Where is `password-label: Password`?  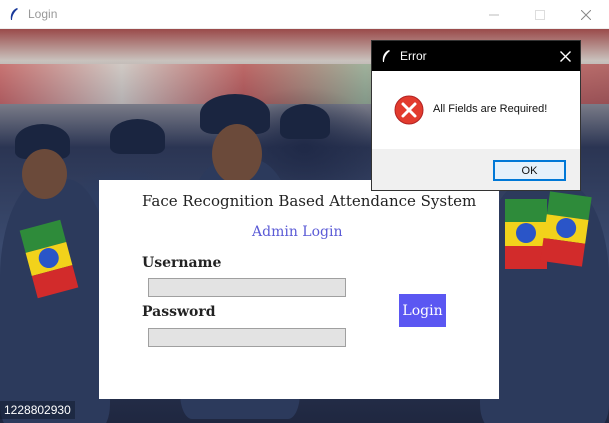 password-label: Password is located at coordinates (179, 312).